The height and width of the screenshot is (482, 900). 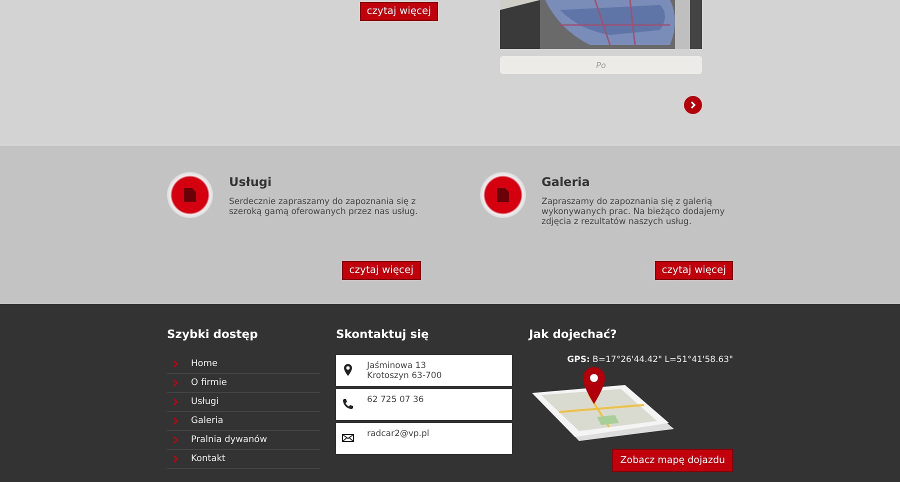 I want to click on location-pin-icon, so click(x=348, y=370).